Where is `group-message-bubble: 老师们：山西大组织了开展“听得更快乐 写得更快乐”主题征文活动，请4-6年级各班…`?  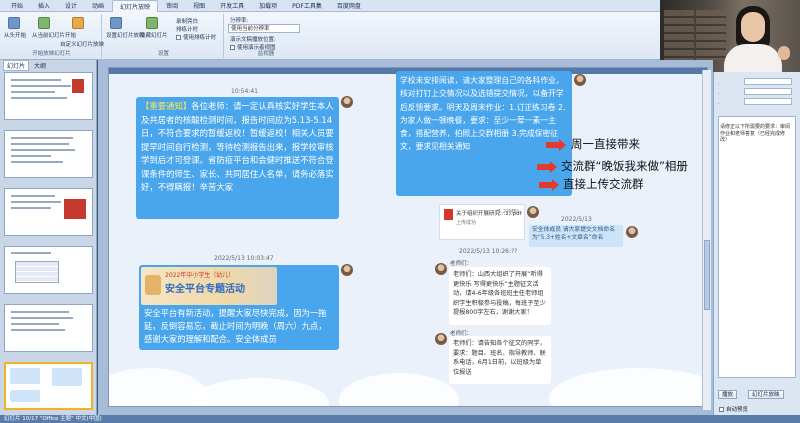 group-message-bubble: 老师们：山西大组织了开展“听得更快乐 写得更快乐”主题征文活动，请4-6年级各班… is located at coordinates (500, 296).